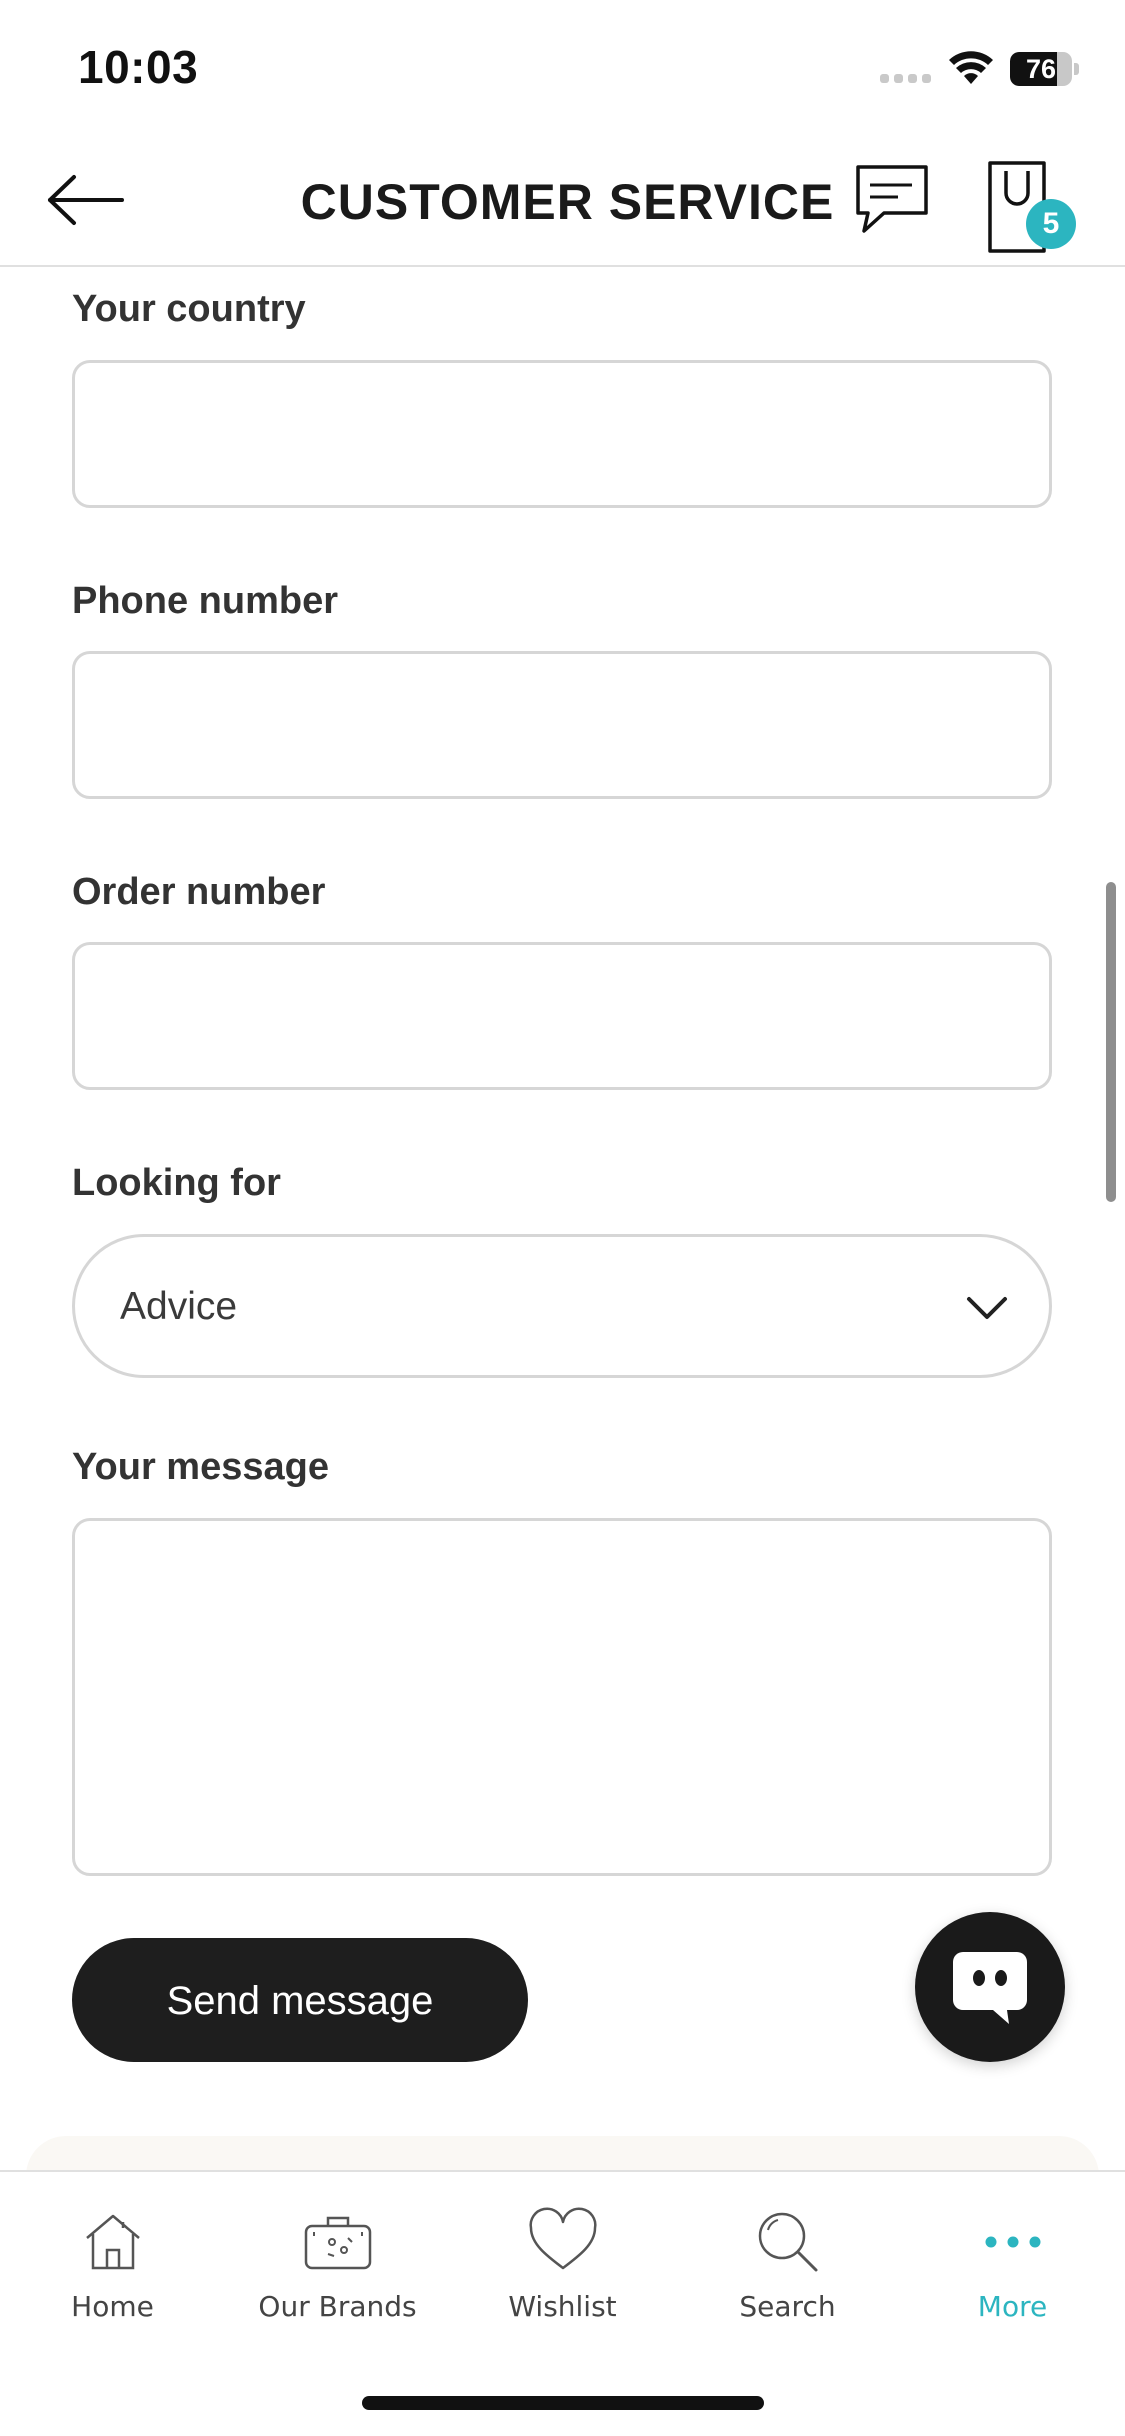 Image resolution: width=1125 pixels, height=2436 pixels. I want to click on chat-icon, so click(990, 1988).